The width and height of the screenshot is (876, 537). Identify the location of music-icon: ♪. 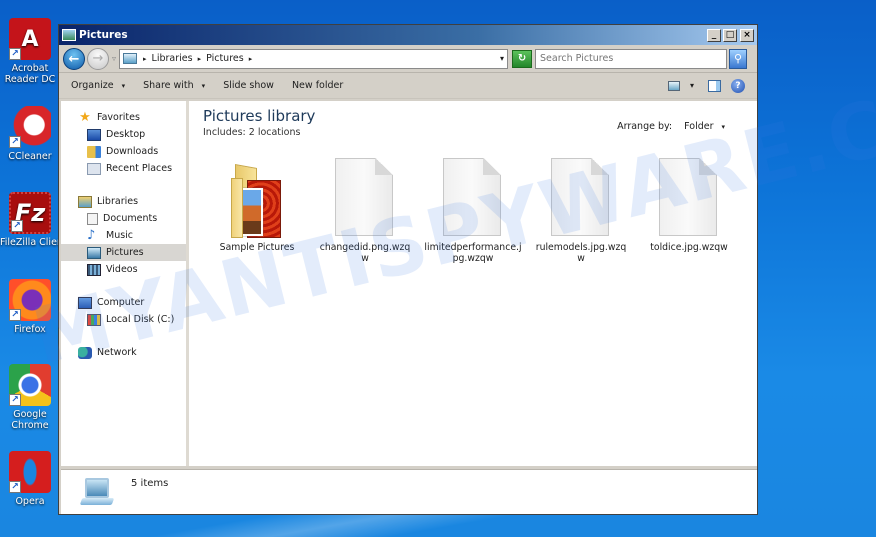
(91, 235).